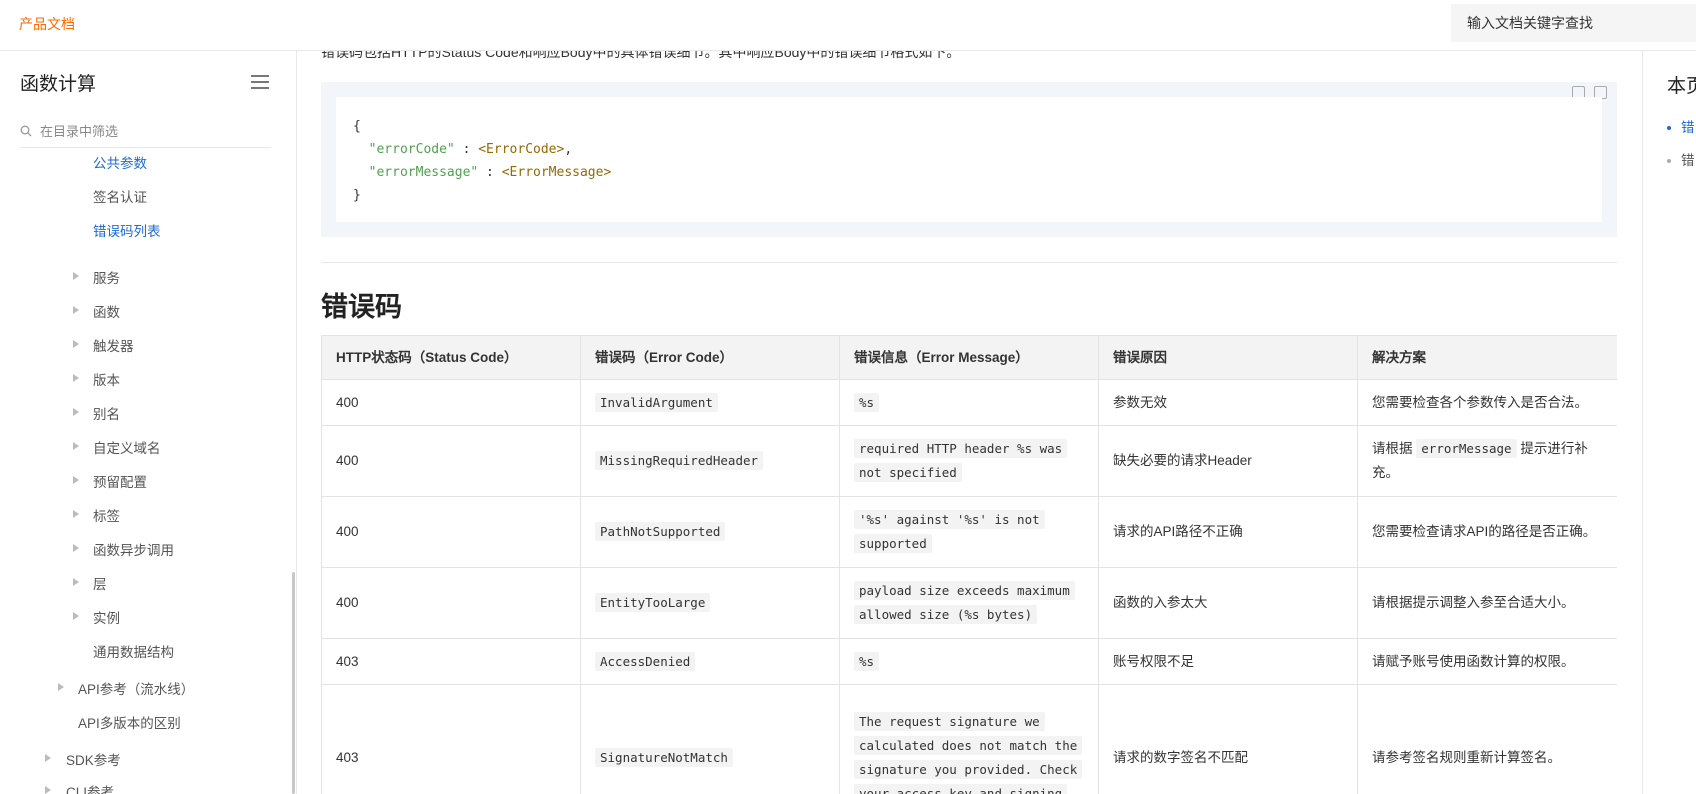 Image resolution: width=1696 pixels, height=794 pixels. What do you see at coordinates (969, 262) in the screenshot?
I see `divider` at bounding box center [969, 262].